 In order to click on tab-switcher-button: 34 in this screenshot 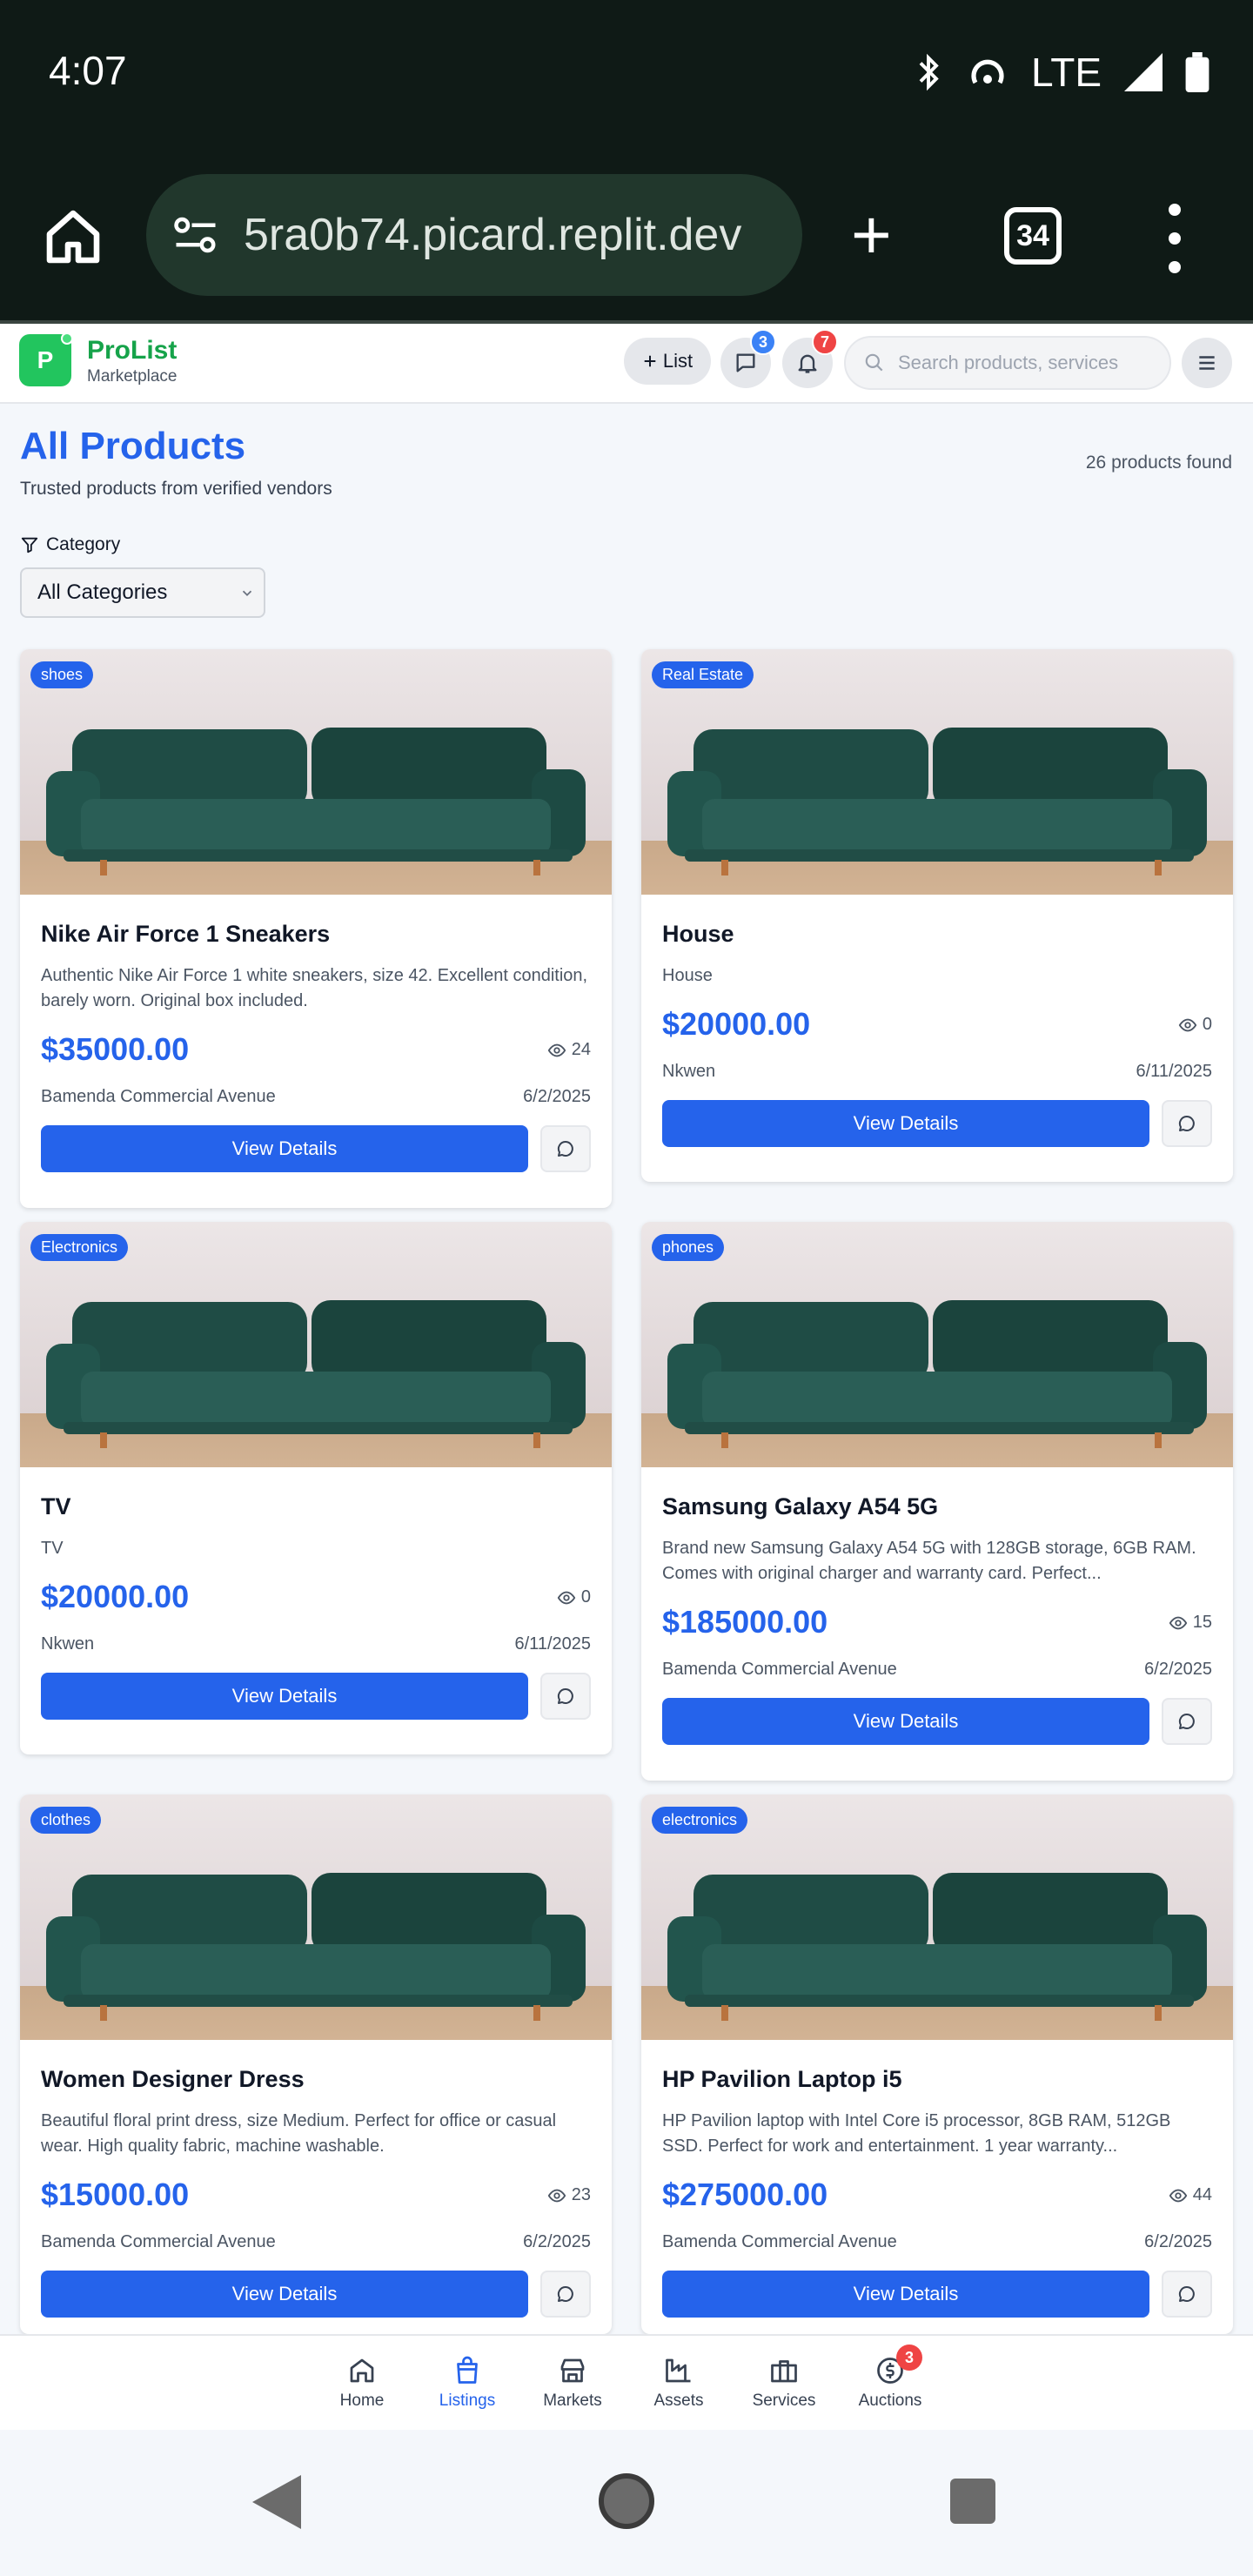, I will do `click(1033, 236)`.